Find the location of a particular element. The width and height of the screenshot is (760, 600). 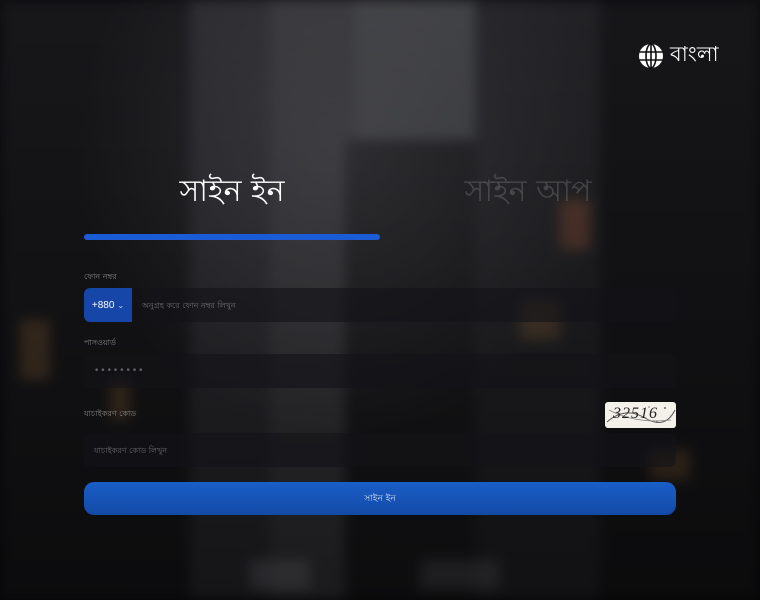

password-label: পাসওয়ার্ড is located at coordinates (100, 342).